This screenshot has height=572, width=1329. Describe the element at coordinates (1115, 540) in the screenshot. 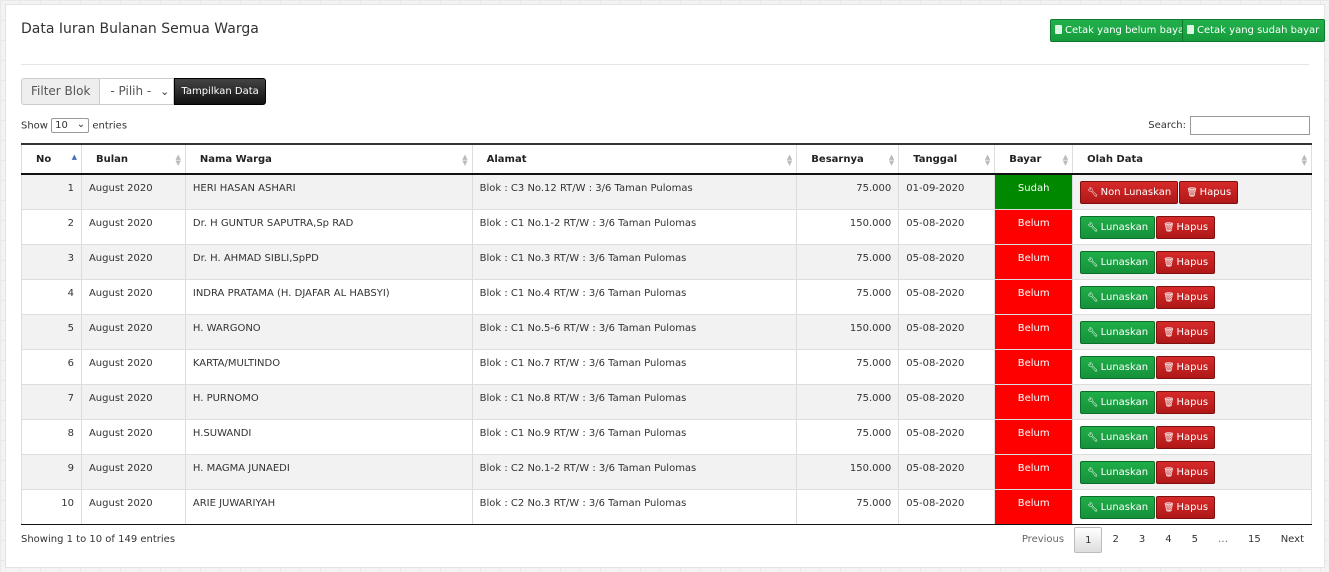

I see `page-2-button: 2` at that location.